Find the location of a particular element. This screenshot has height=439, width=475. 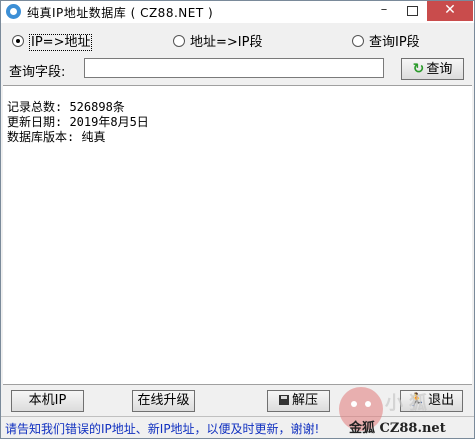

radio-label: 查询IP段 is located at coordinates (394, 42).